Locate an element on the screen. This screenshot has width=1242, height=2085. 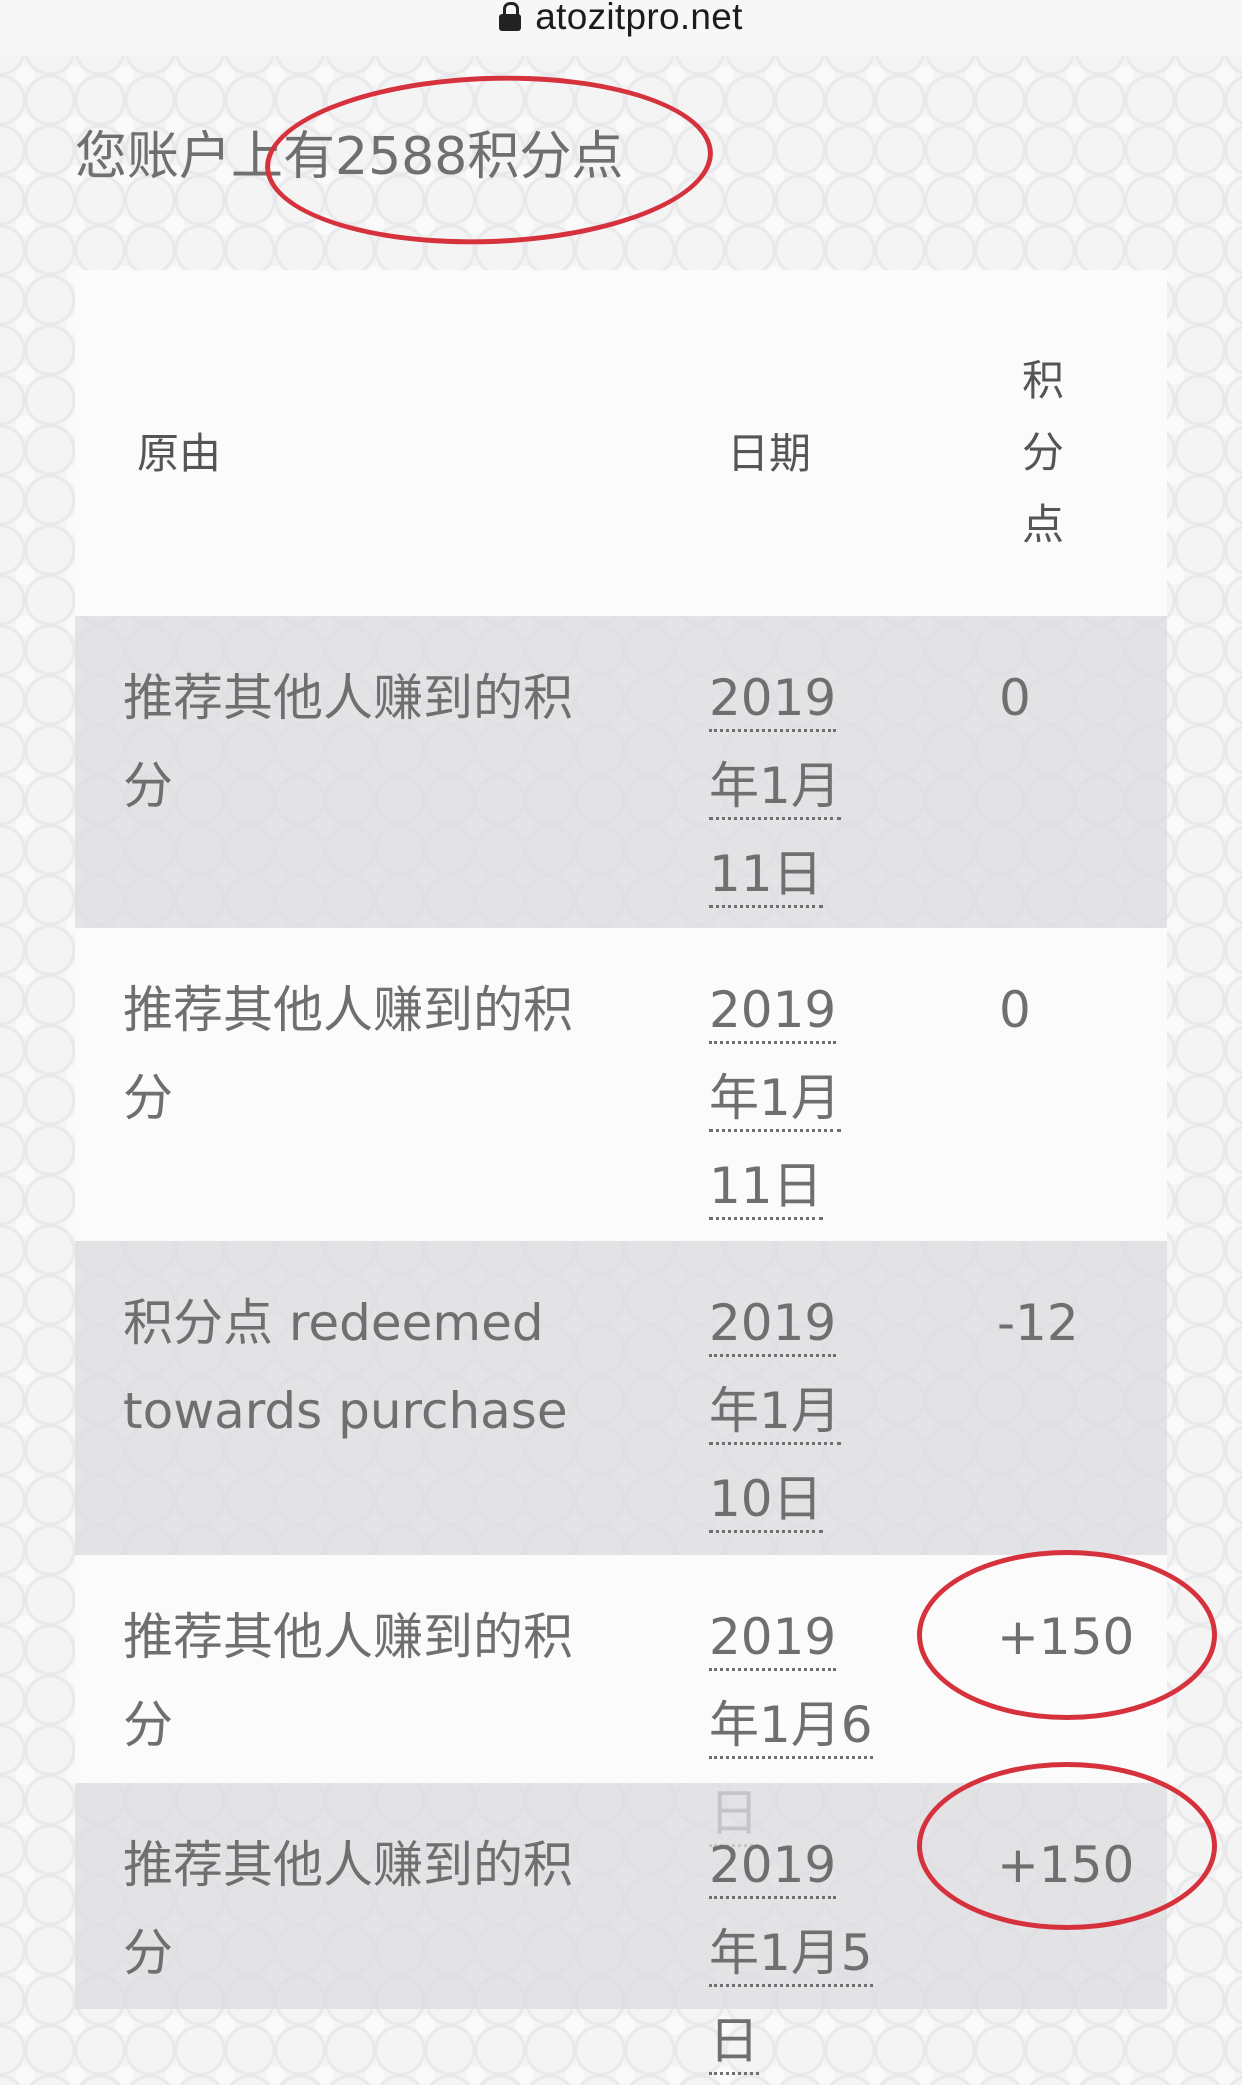
header-reason: 原由 is located at coordinates (179, 453).